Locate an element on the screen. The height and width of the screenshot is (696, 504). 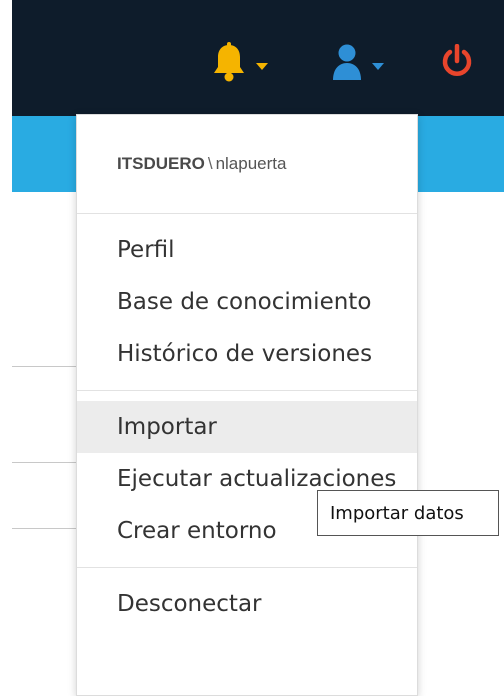
bell-icon is located at coordinates (229, 64).